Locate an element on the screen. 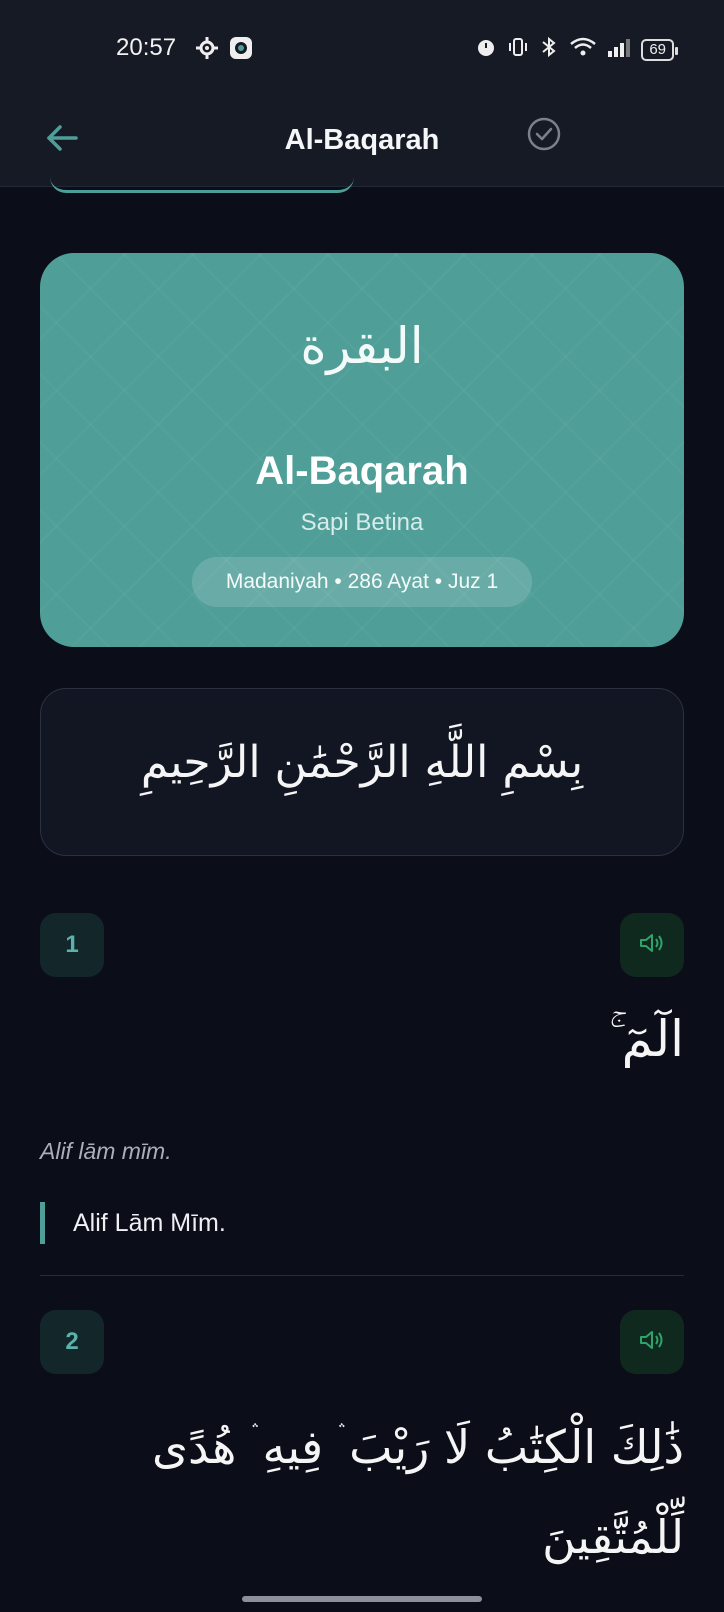 This screenshot has width=724, height=1612. verse-arabic-text: الٓمٓ ۚ is located at coordinates (646, 1039).